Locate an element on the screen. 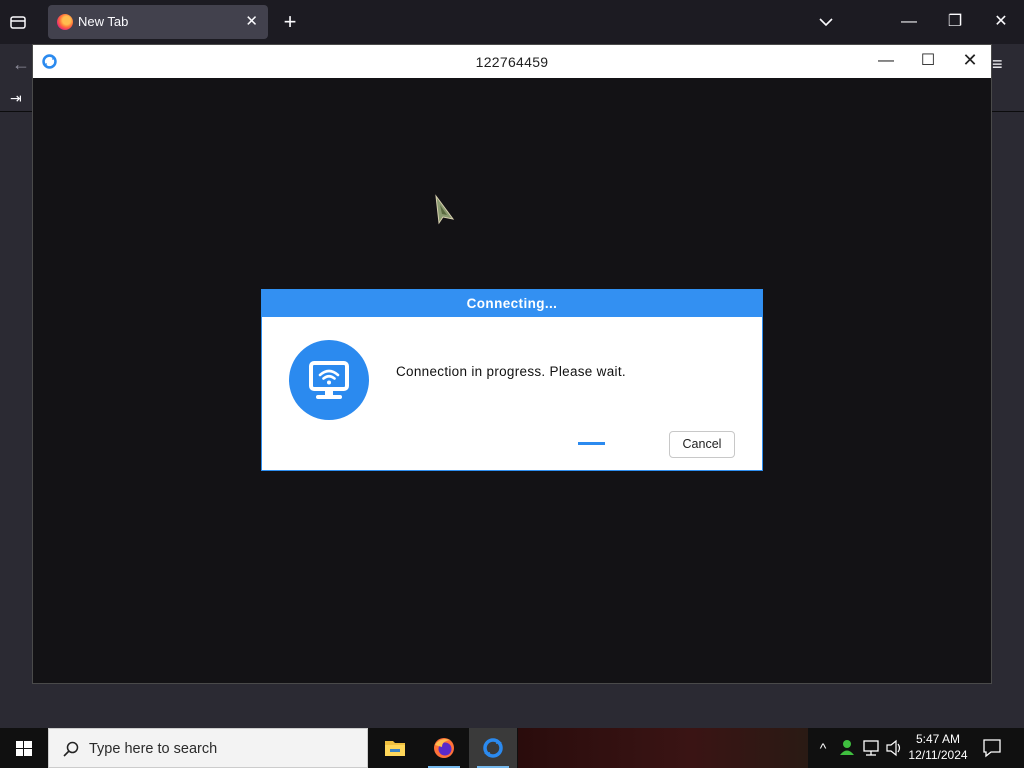 The image size is (1024, 768). cancel-button: Cancel is located at coordinates (702, 444).